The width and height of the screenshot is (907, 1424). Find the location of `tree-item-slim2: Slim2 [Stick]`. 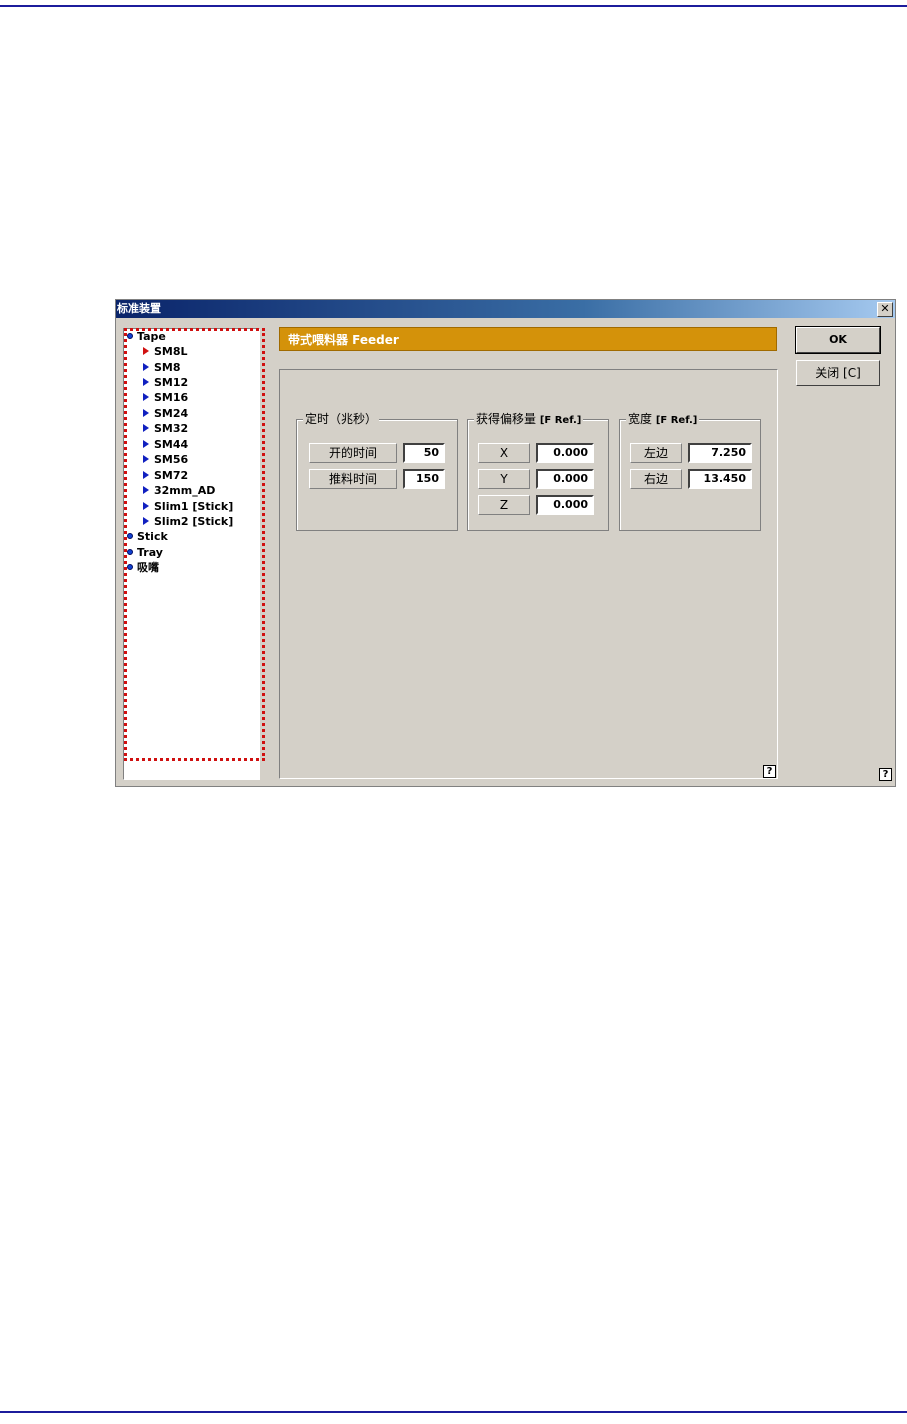

tree-item-slim2: Slim2 [Stick] is located at coordinates (188, 521).